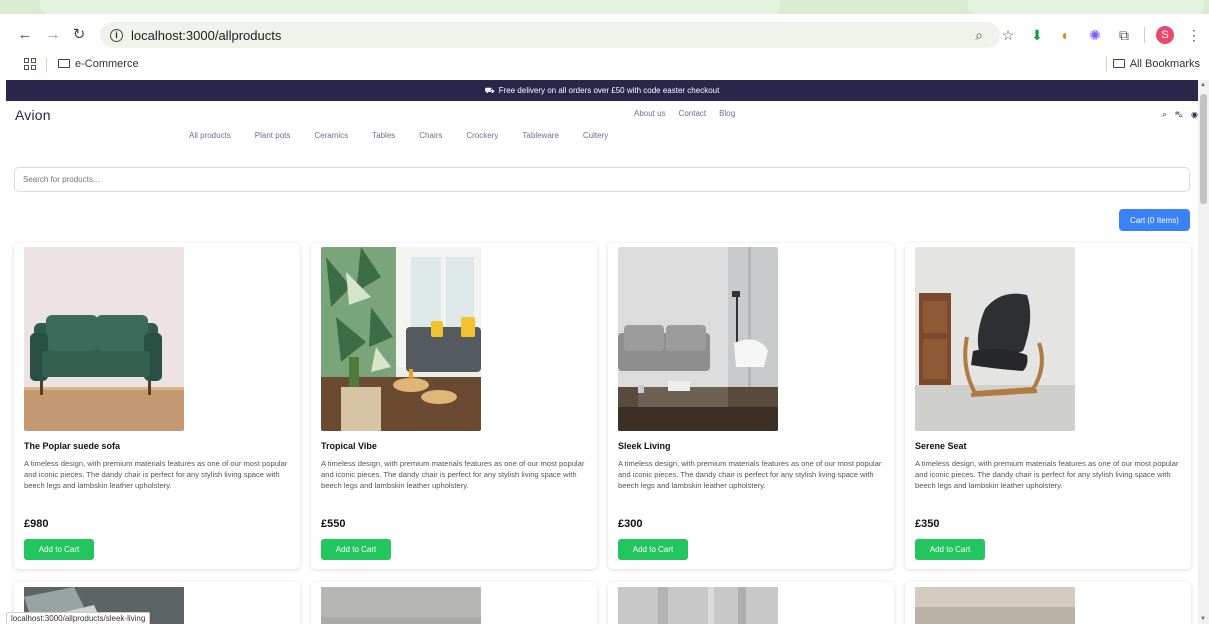  What do you see at coordinates (1203, 85) in the screenshot?
I see `scroll-up-arrow-icon: ▲` at bounding box center [1203, 85].